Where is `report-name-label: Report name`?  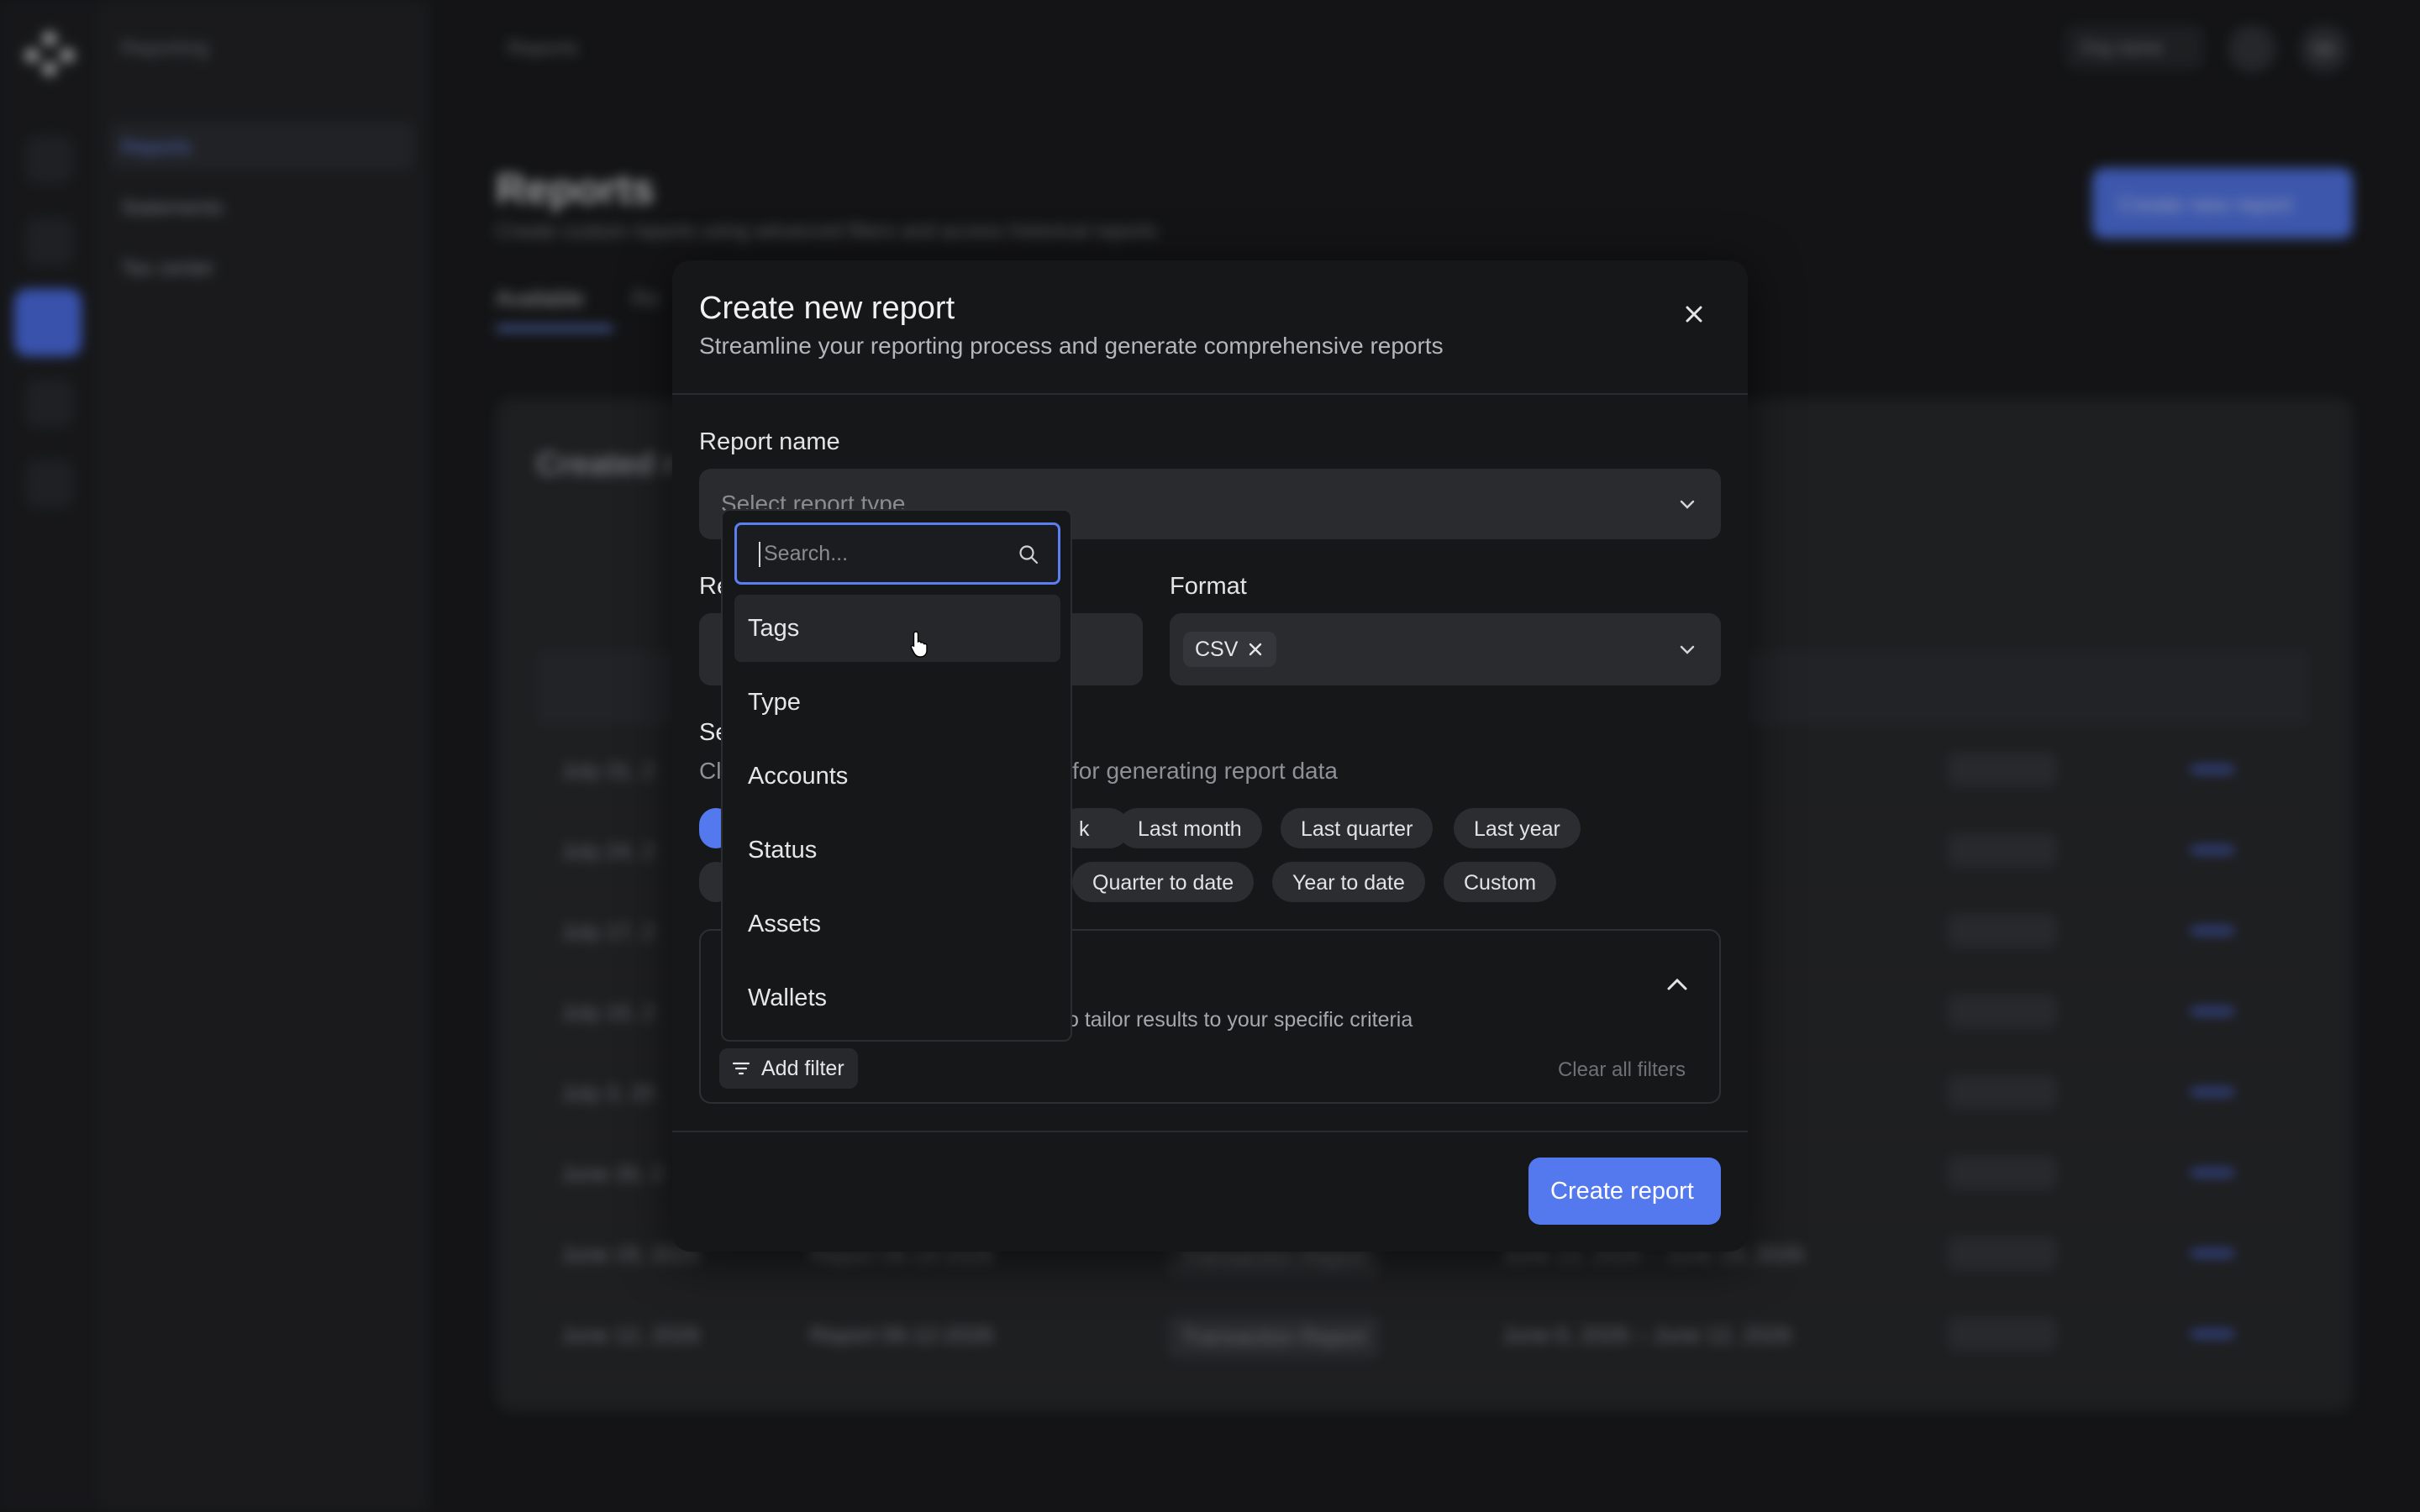
report-name-label: Report name is located at coordinates (769, 441).